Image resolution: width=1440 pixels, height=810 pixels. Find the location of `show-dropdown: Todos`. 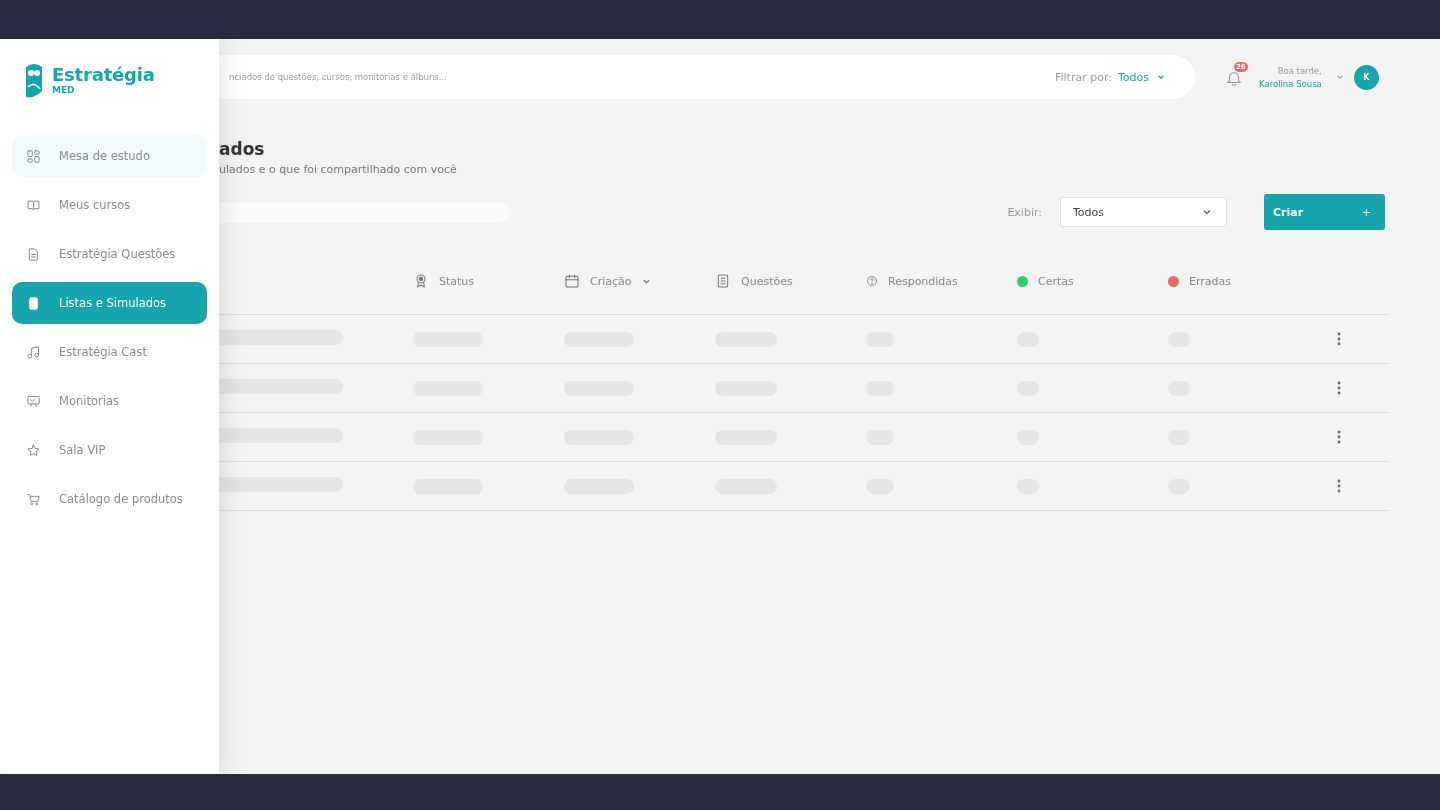

show-dropdown: Todos is located at coordinates (1143, 212).